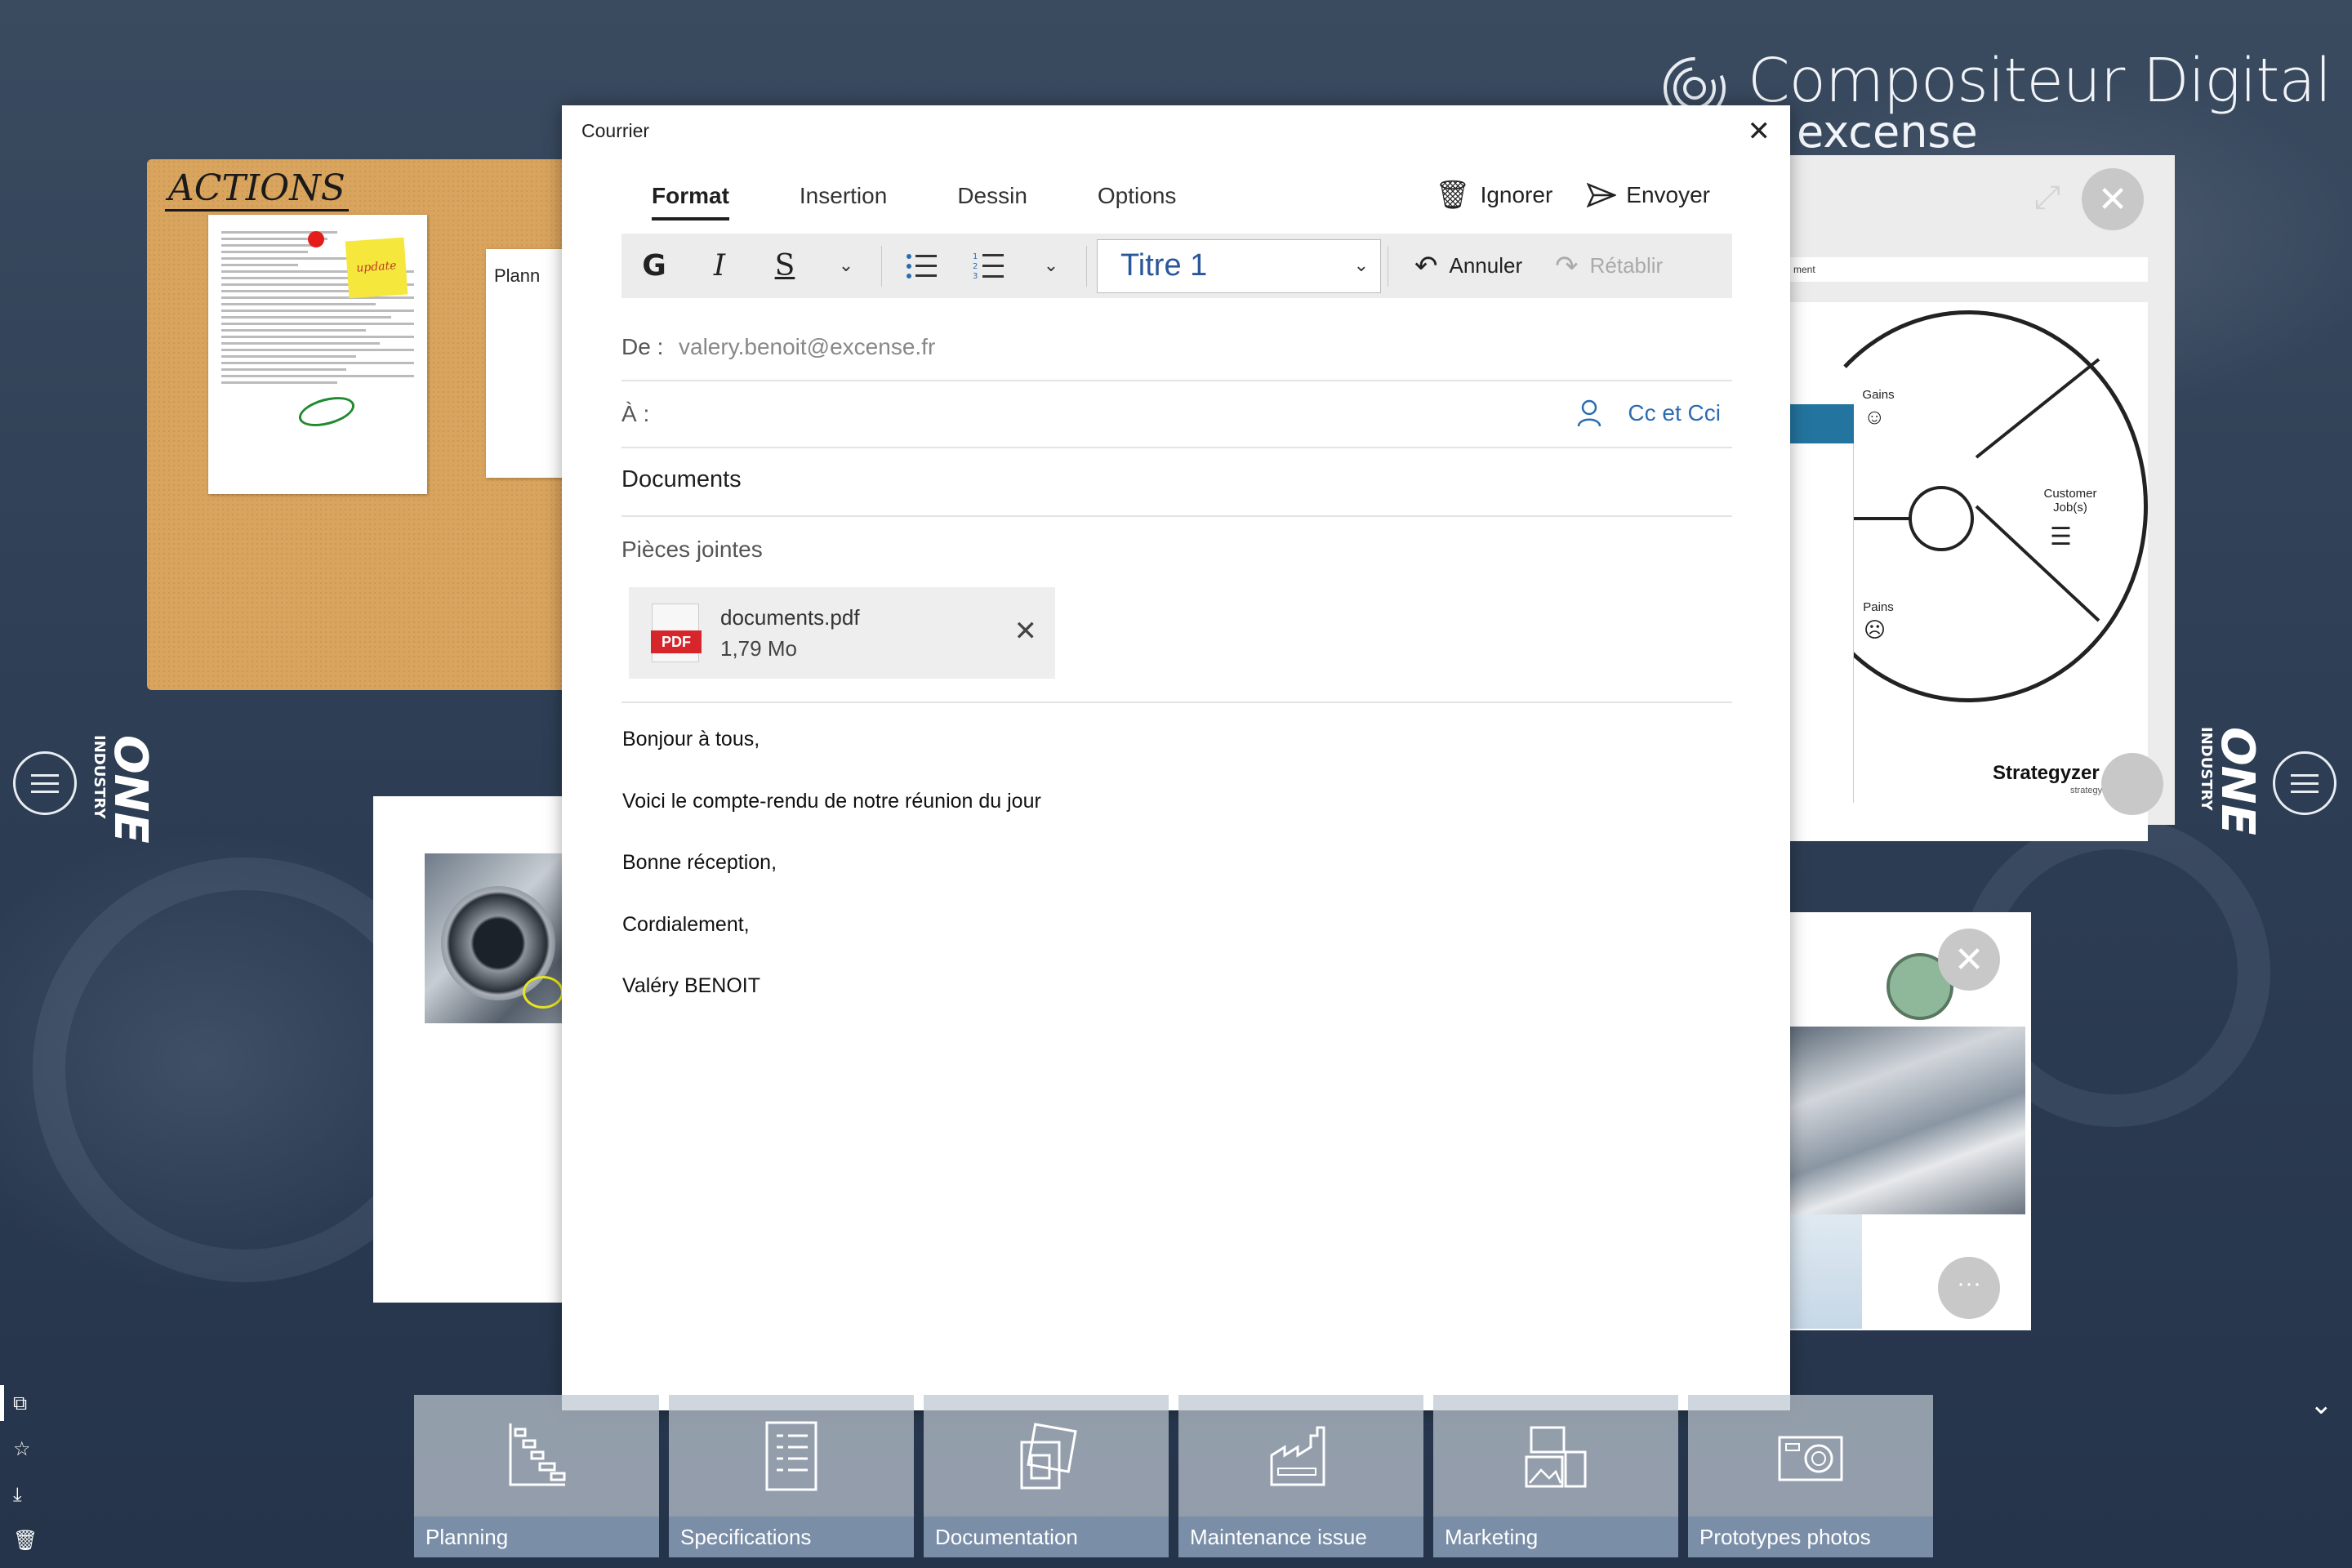 This screenshot has height=1568, width=2352. What do you see at coordinates (1176, 702) in the screenshot?
I see `divider` at bounding box center [1176, 702].